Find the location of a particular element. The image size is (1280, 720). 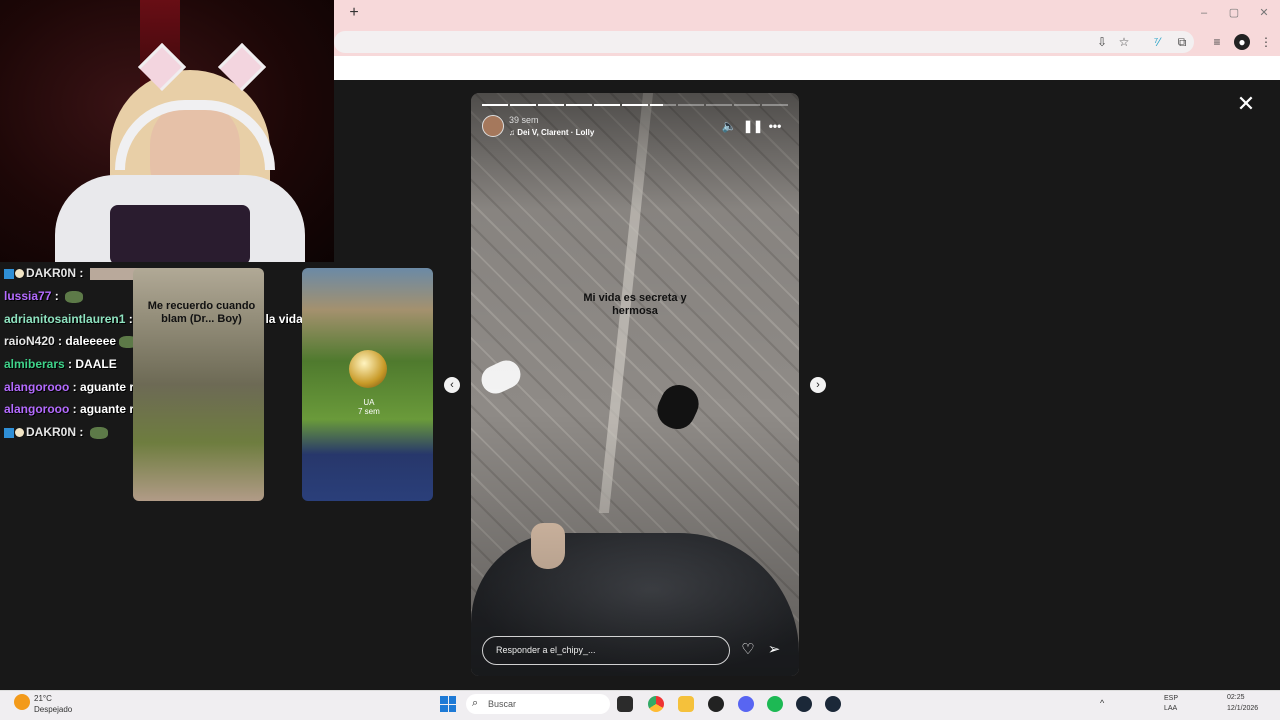

task-view-icon is located at coordinates (625, 704).